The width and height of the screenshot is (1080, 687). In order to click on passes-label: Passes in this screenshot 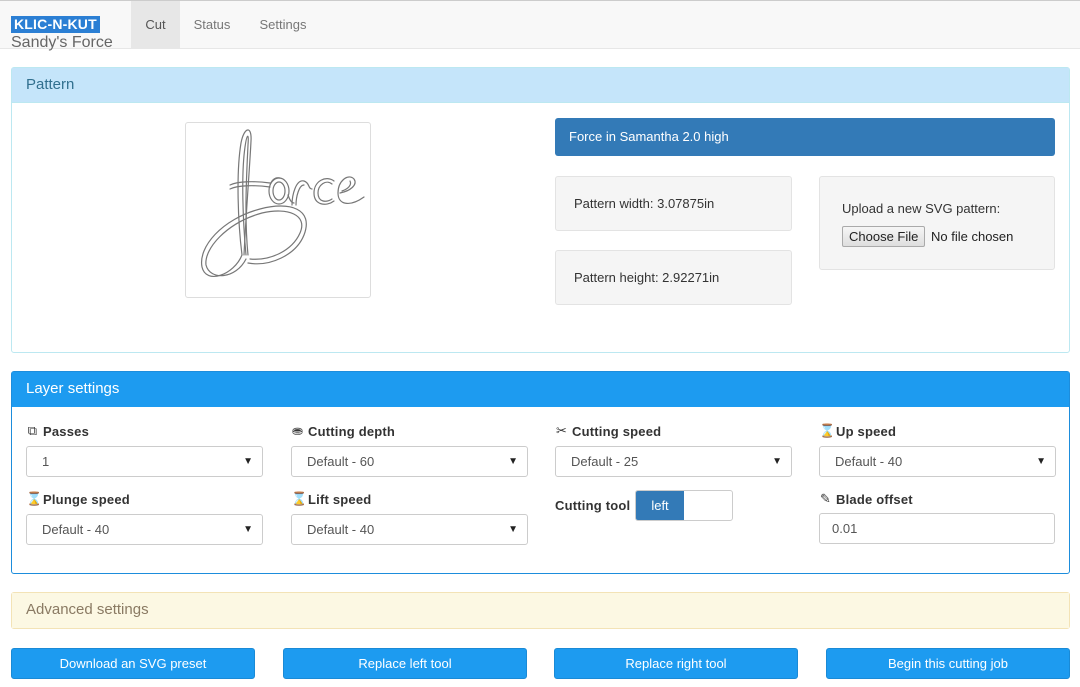, I will do `click(66, 431)`.